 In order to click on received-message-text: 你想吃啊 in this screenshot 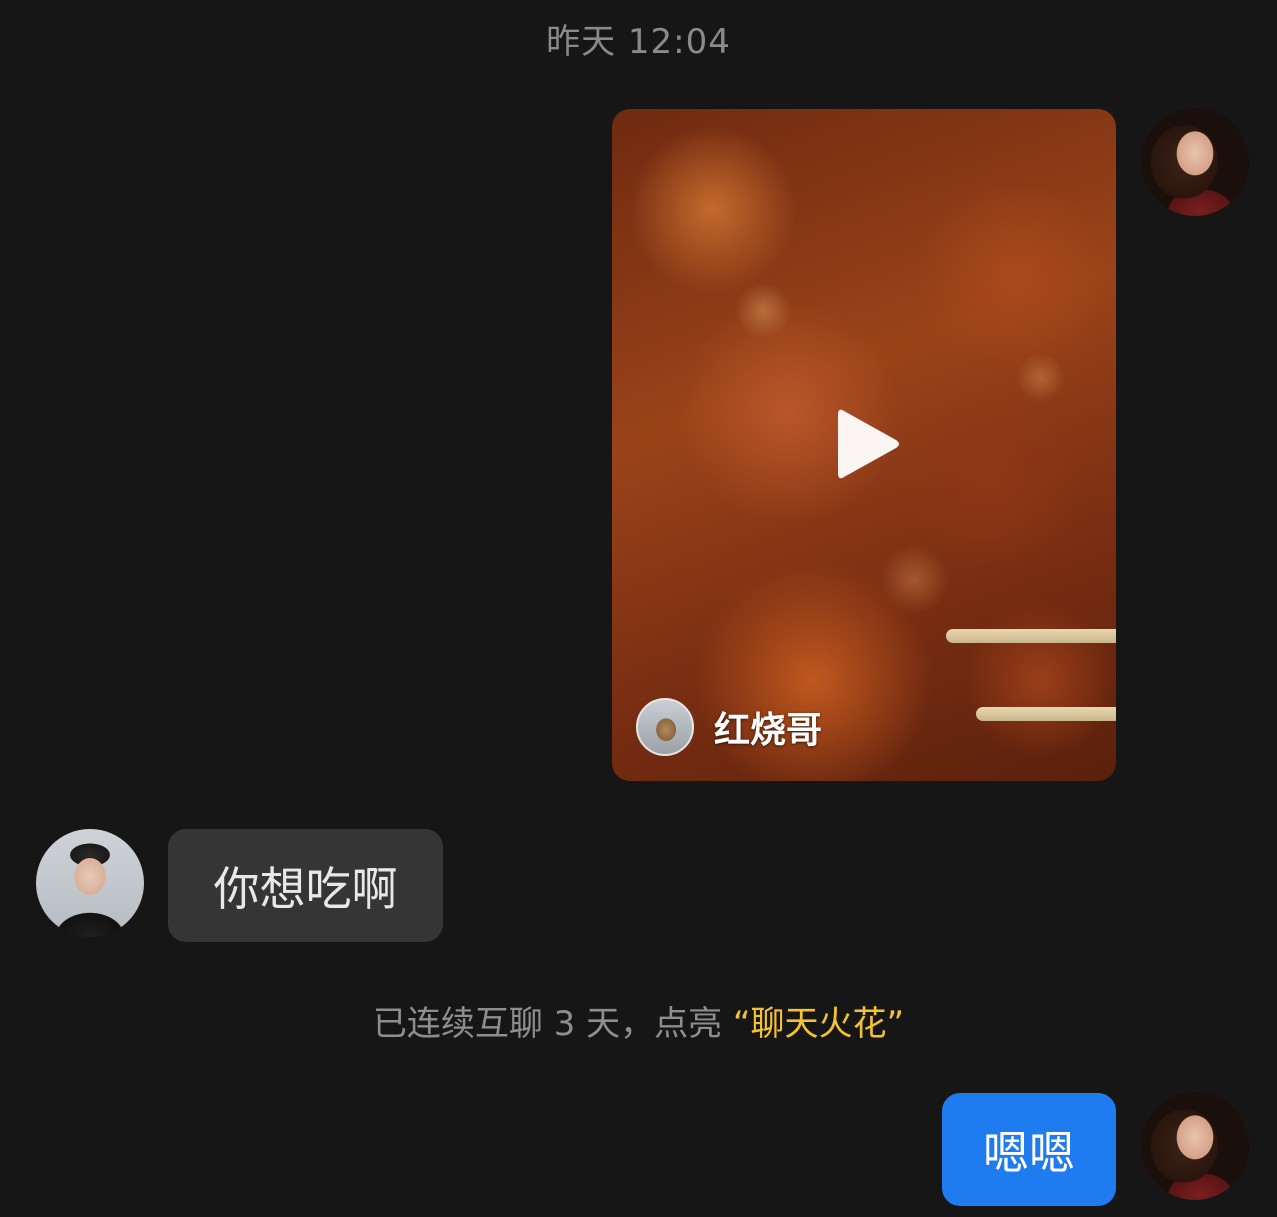, I will do `click(305, 888)`.